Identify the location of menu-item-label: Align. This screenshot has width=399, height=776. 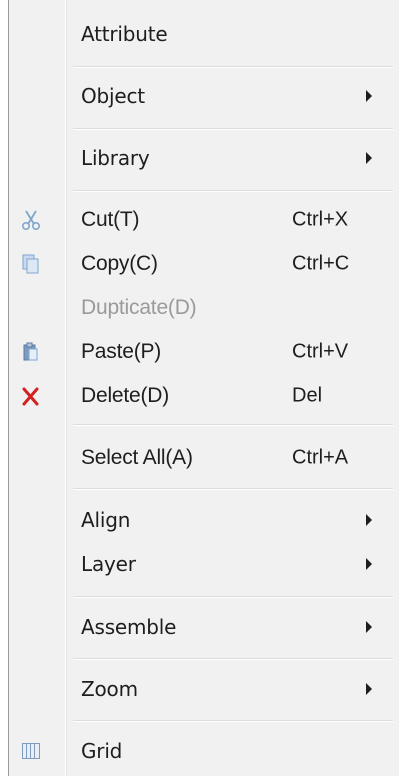
(106, 520).